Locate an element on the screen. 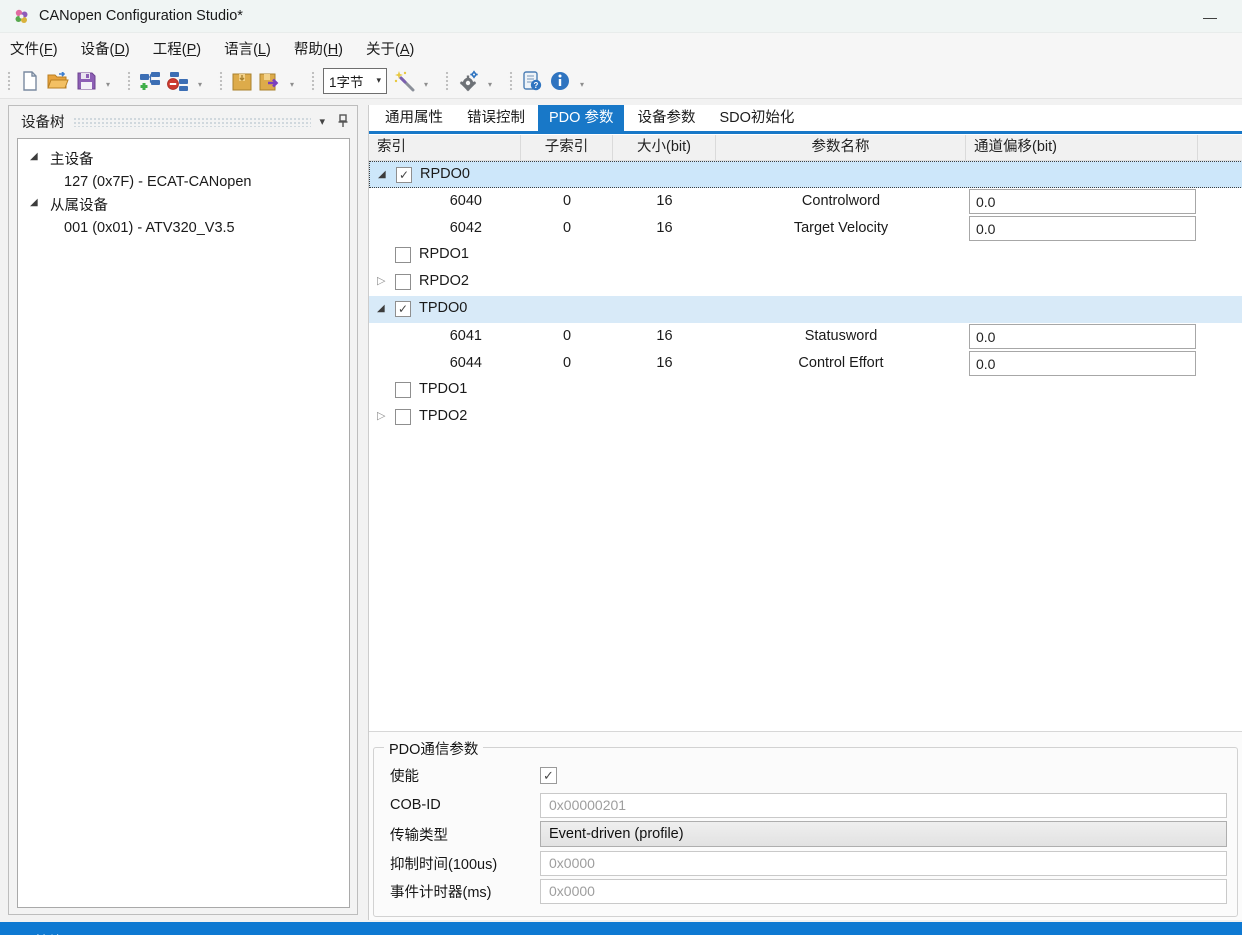 The width and height of the screenshot is (1242, 935). transmission-type-select: Event-driven (profile) is located at coordinates (883, 834).